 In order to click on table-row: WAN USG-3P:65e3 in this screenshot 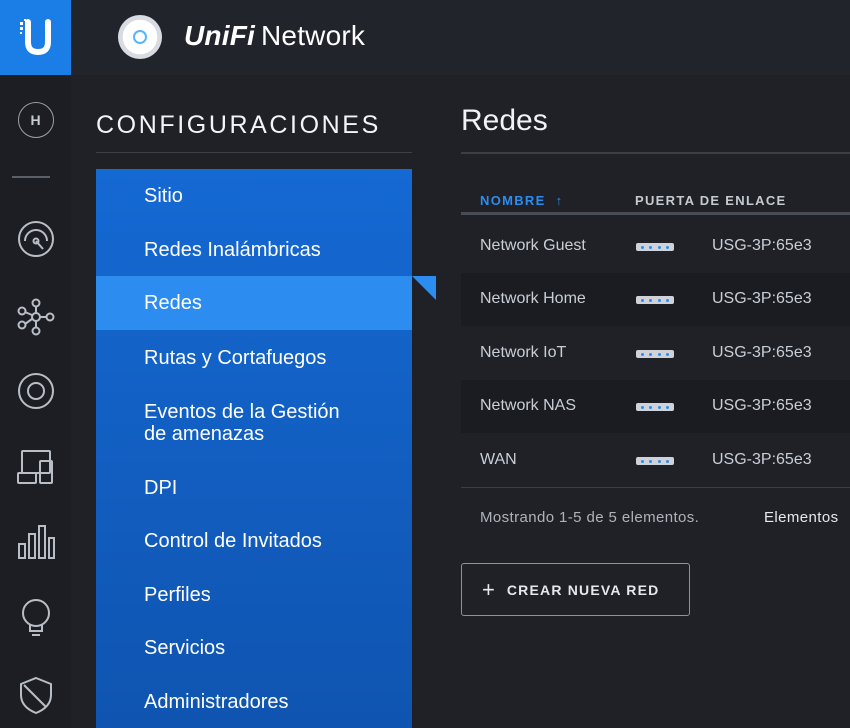, I will do `click(655, 460)`.